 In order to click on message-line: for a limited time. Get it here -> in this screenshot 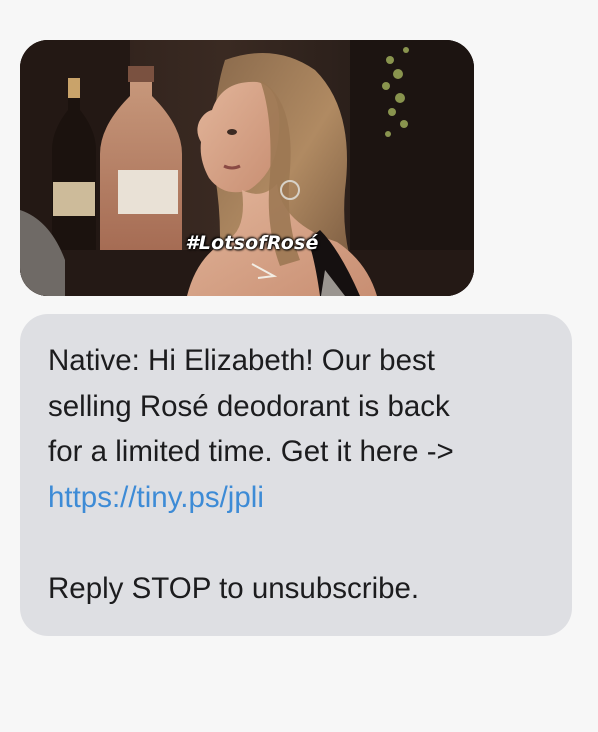, I will do `click(251, 451)`.